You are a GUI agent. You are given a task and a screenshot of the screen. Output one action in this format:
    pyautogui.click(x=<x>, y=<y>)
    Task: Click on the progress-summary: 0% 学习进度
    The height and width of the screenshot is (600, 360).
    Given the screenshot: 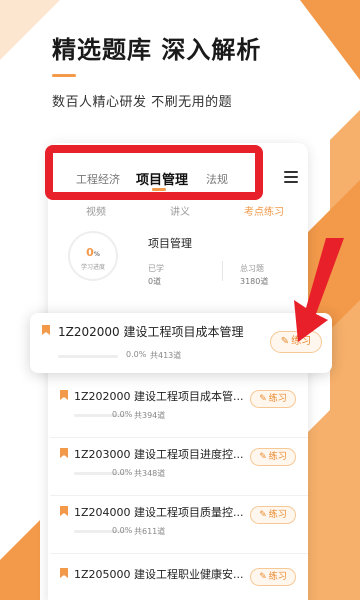 What is the action you would take?
    pyautogui.click(x=178, y=258)
    